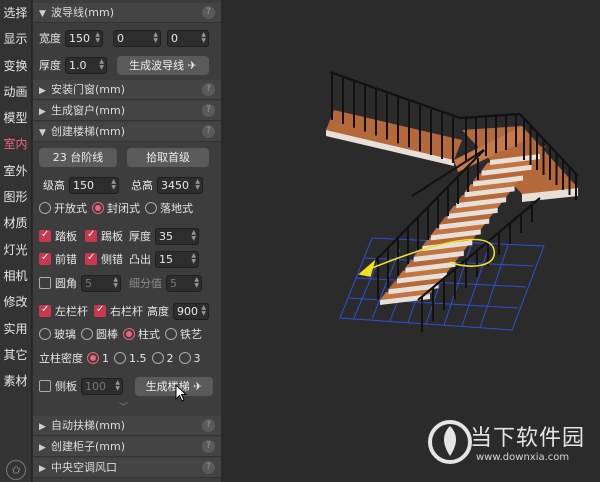  What do you see at coordinates (174, 386) in the screenshot?
I see `generate-stairs-button: 生成楼梯 ✈` at bounding box center [174, 386].